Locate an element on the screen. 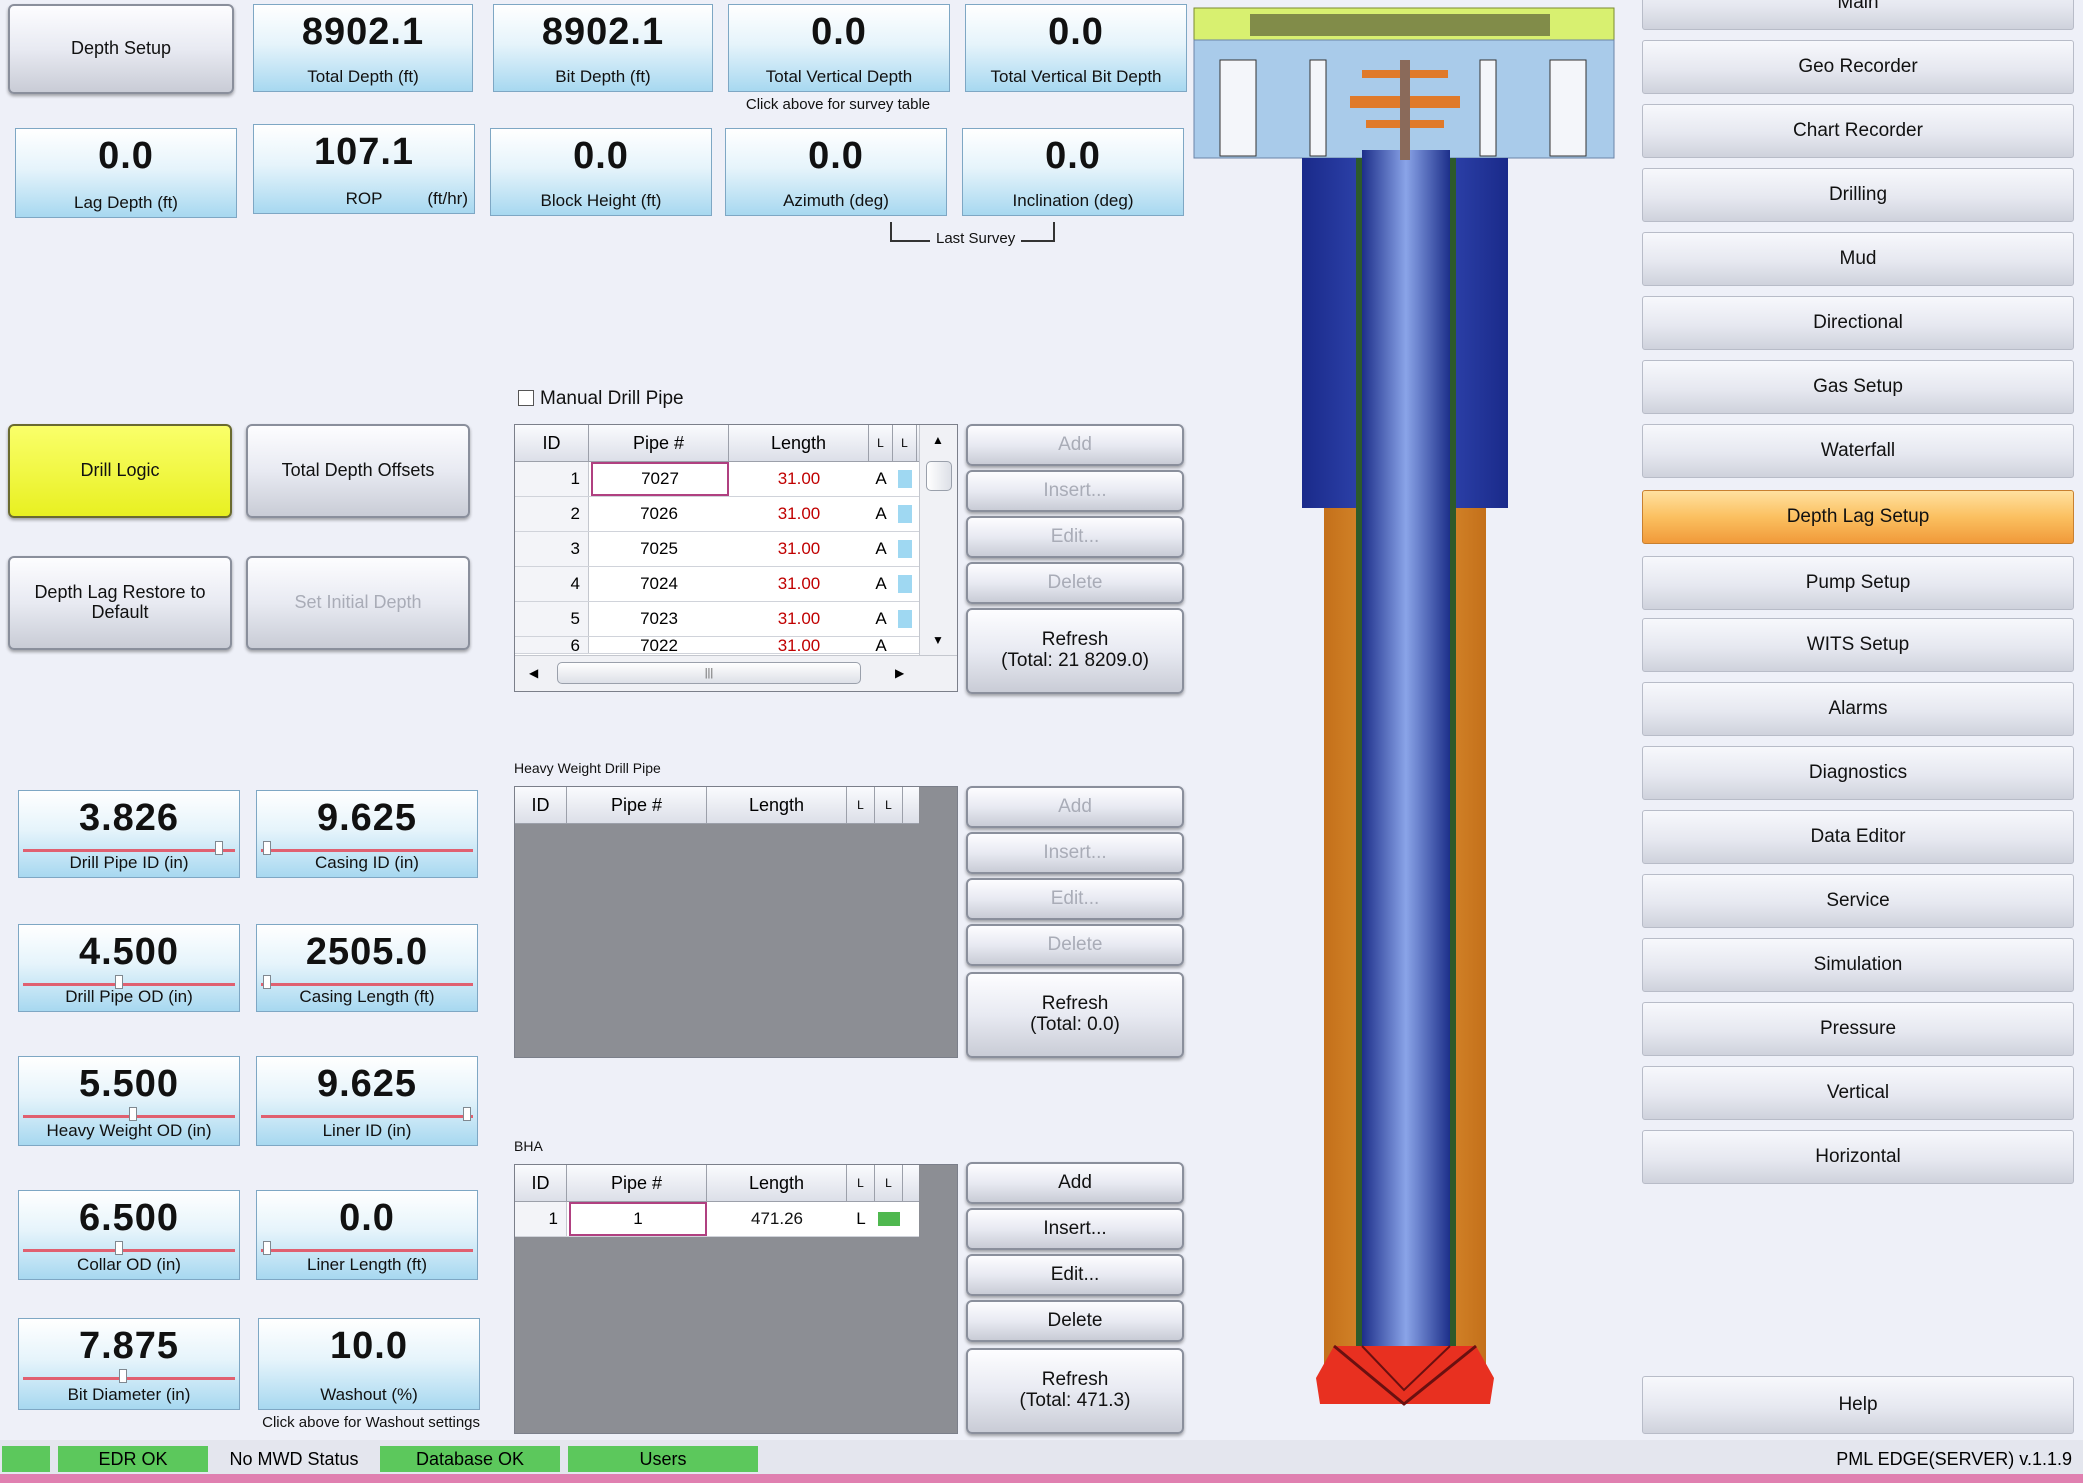  nav-diagnostics: Diagnostics is located at coordinates (1858, 773).